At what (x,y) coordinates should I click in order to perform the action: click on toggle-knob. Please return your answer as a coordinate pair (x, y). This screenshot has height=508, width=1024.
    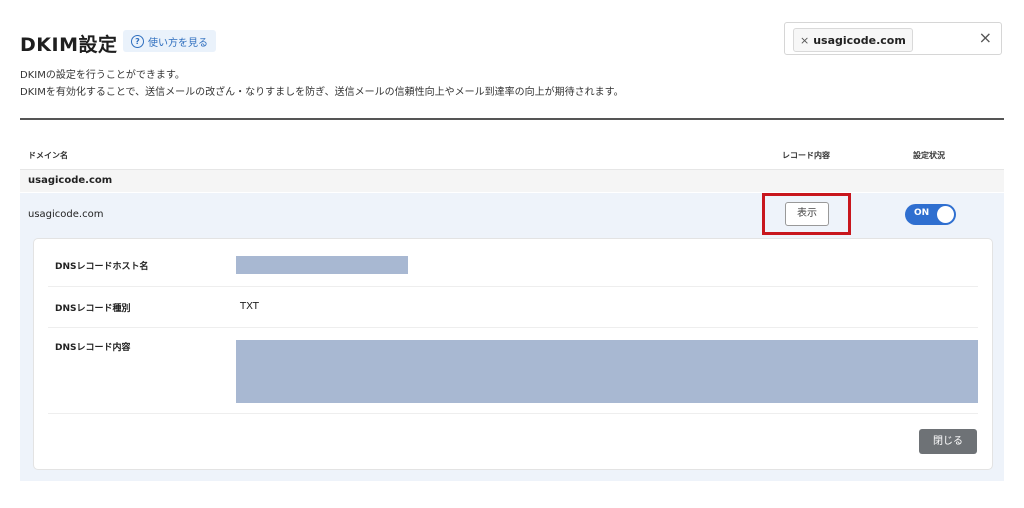
    Looking at the image, I should click on (945, 214).